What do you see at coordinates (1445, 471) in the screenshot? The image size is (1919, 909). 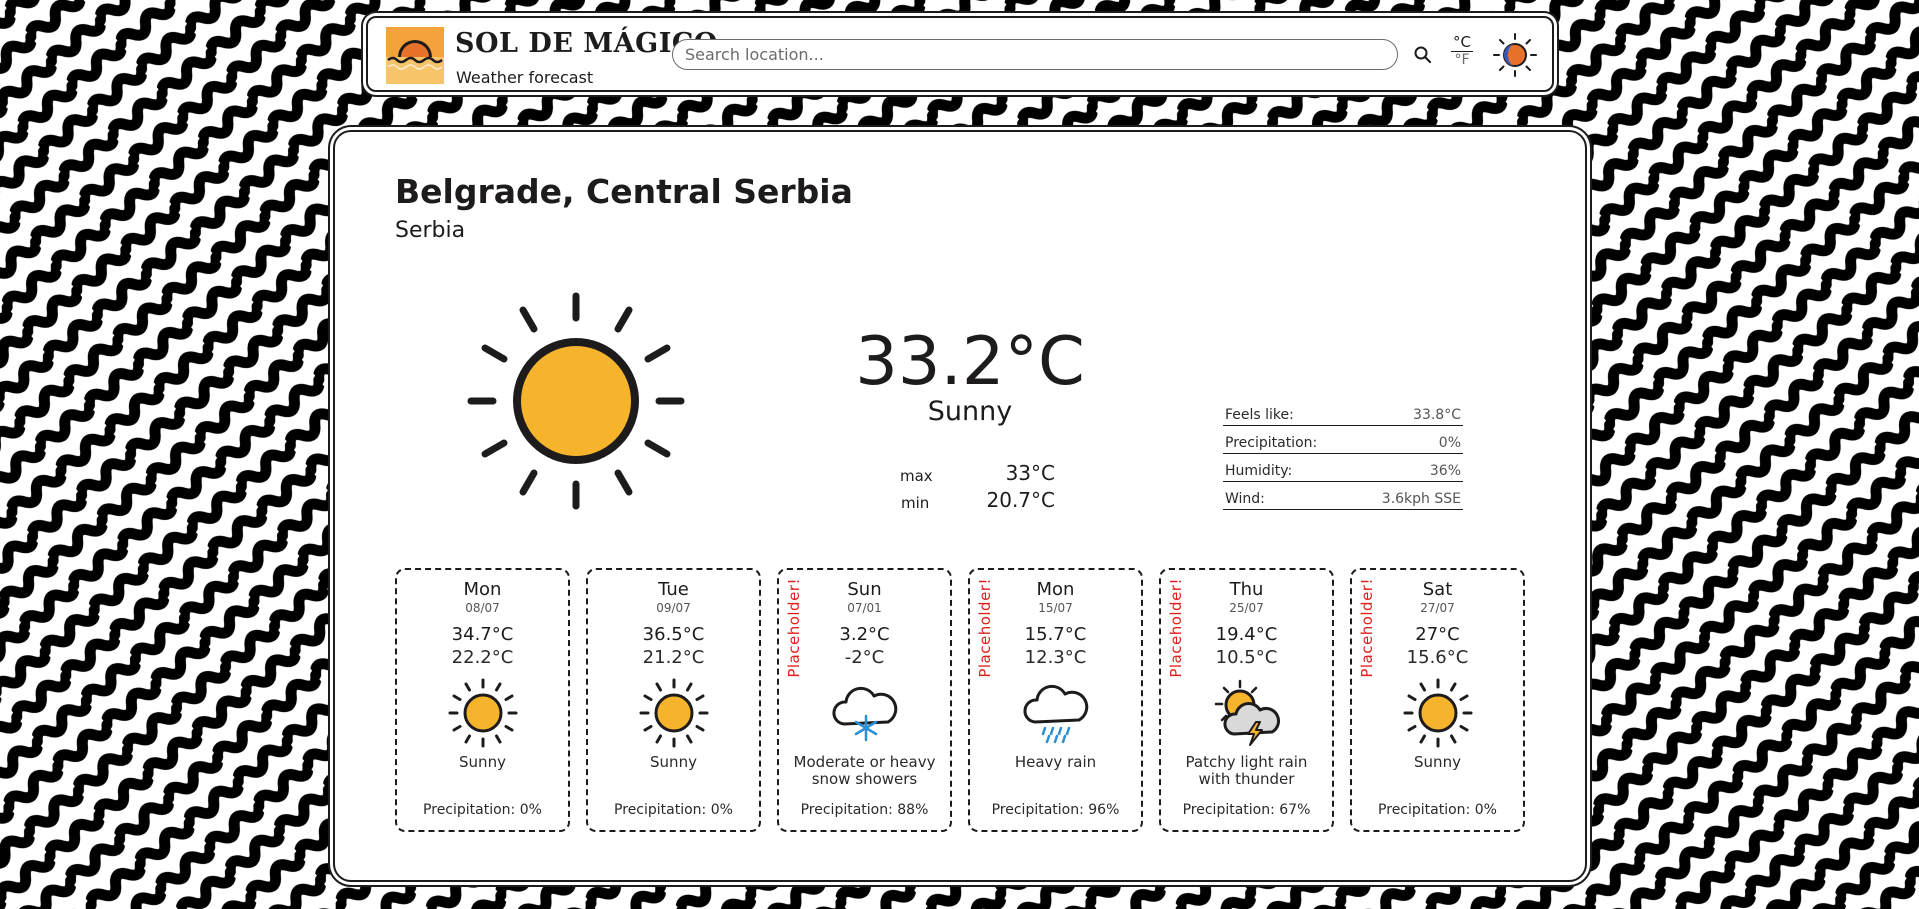 I see `detail-value: 36%` at bounding box center [1445, 471].